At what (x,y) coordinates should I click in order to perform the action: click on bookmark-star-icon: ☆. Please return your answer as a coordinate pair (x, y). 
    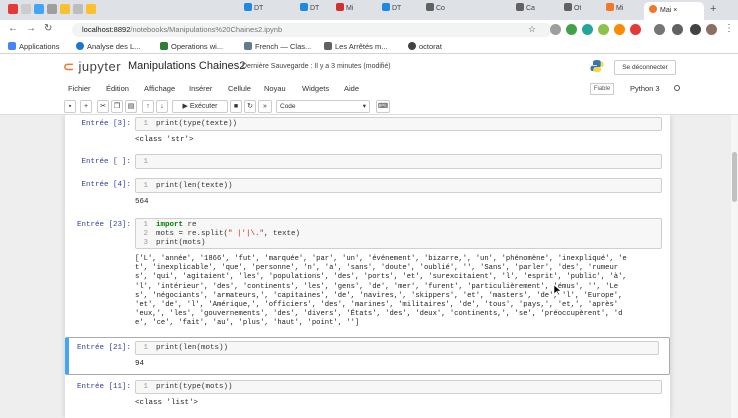
    Looking at the image, I should click on (532, 29).